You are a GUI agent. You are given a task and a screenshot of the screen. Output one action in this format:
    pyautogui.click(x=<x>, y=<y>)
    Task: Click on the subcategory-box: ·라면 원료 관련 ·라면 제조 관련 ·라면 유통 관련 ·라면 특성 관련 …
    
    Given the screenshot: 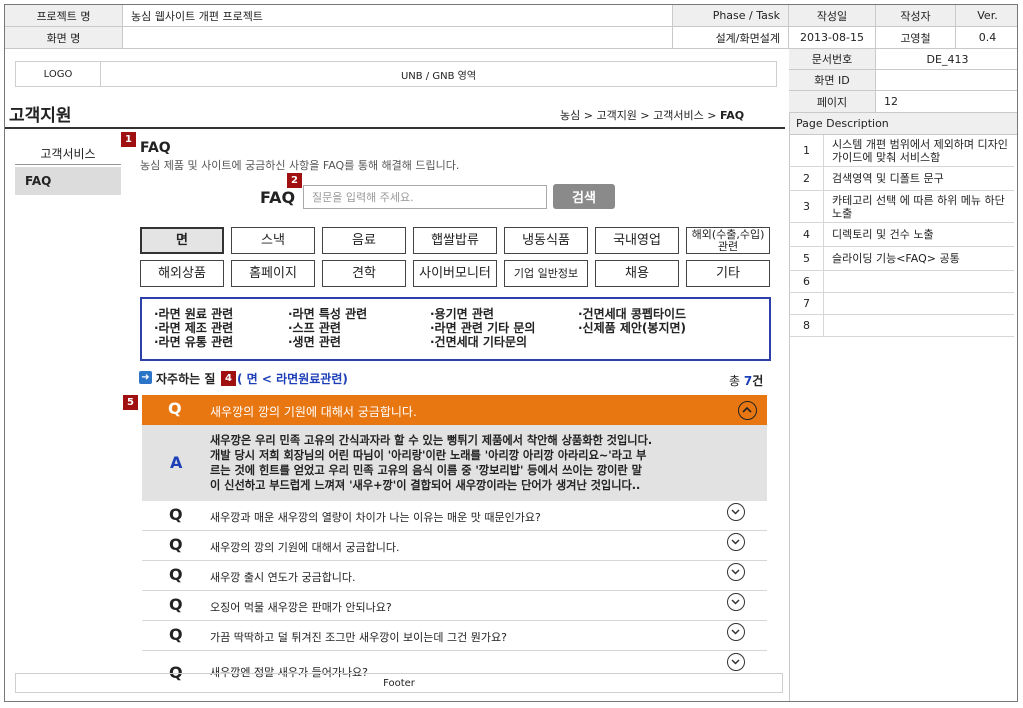 What is the action you would take?
    pyautogui.click(x=455, y=329)
    